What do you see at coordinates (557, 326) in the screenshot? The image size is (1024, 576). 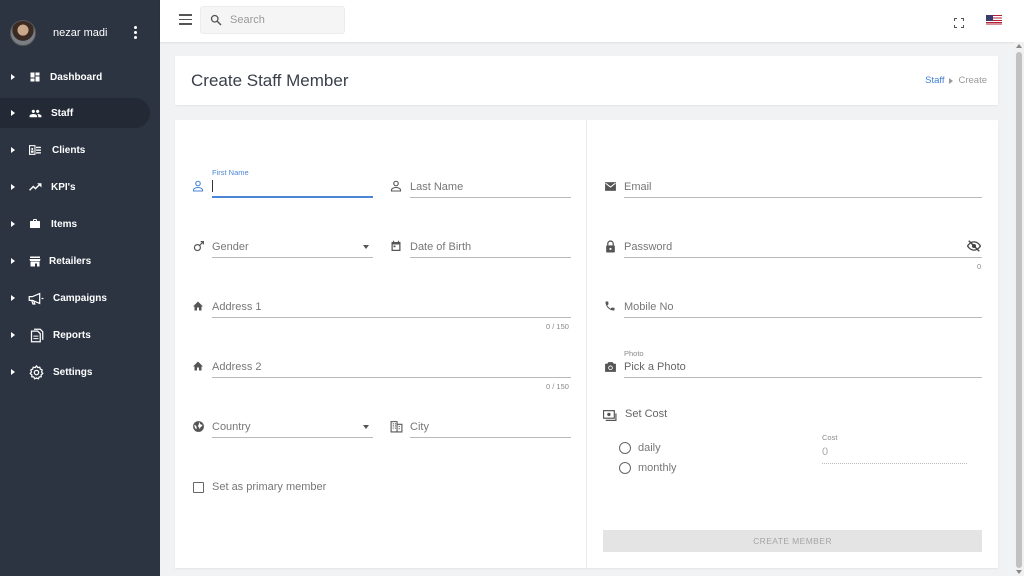 I see `address-1-counter: 0 / 150` at bounding box center [557, 326].